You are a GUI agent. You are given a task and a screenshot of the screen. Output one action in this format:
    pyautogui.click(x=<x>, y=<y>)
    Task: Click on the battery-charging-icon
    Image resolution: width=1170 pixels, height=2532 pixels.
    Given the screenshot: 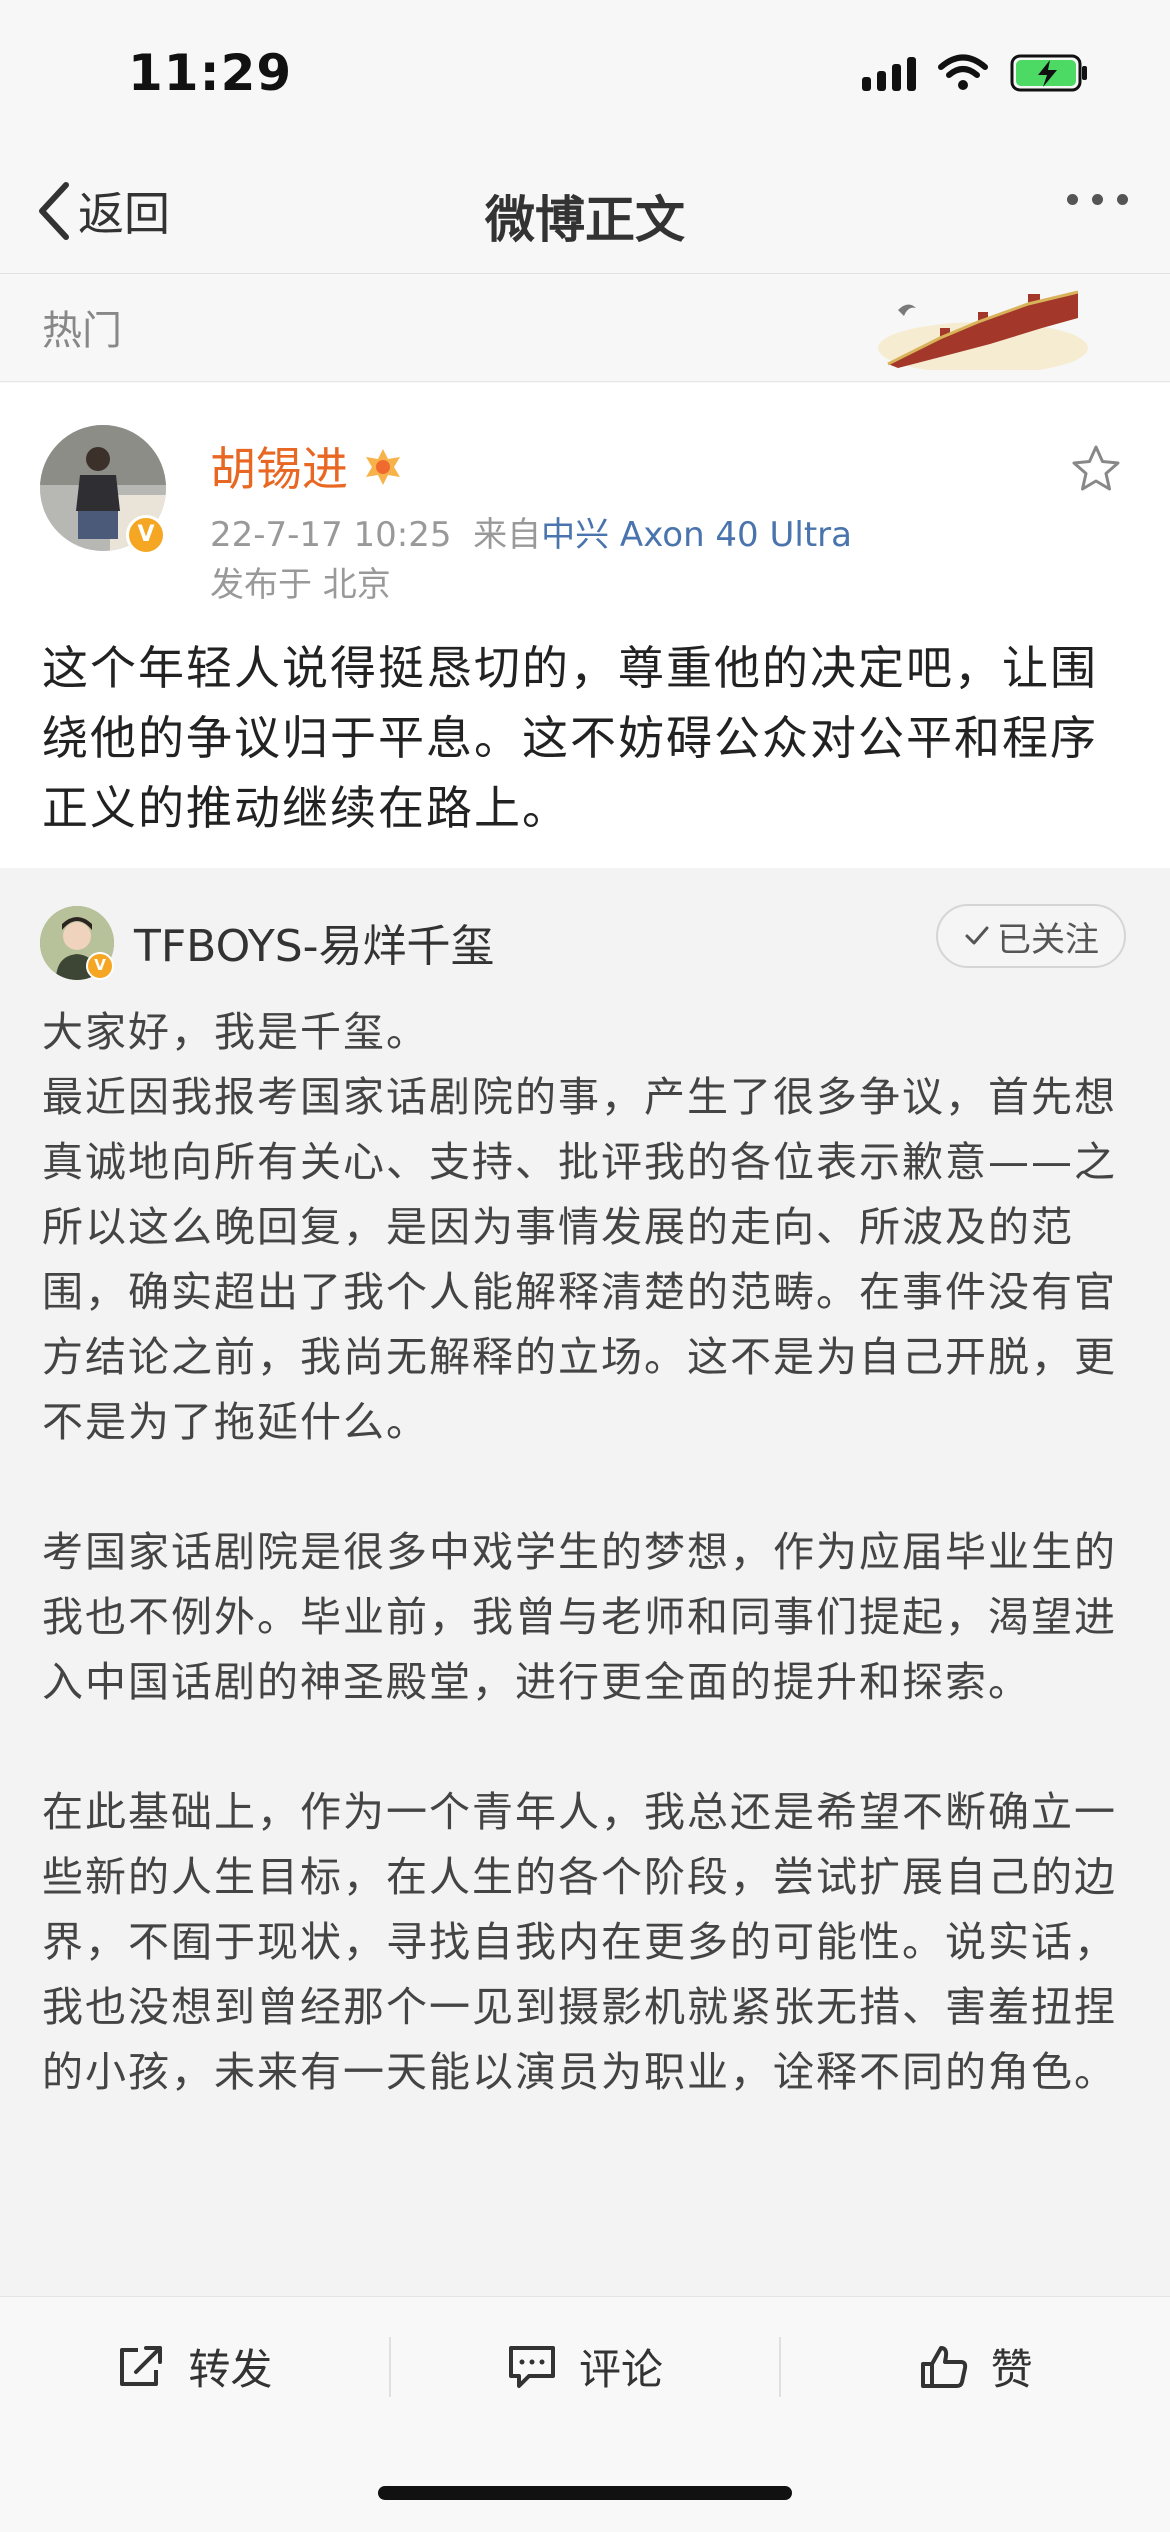 What is the action you would take?
    pyautogui.click(x=1048, y=73)
    